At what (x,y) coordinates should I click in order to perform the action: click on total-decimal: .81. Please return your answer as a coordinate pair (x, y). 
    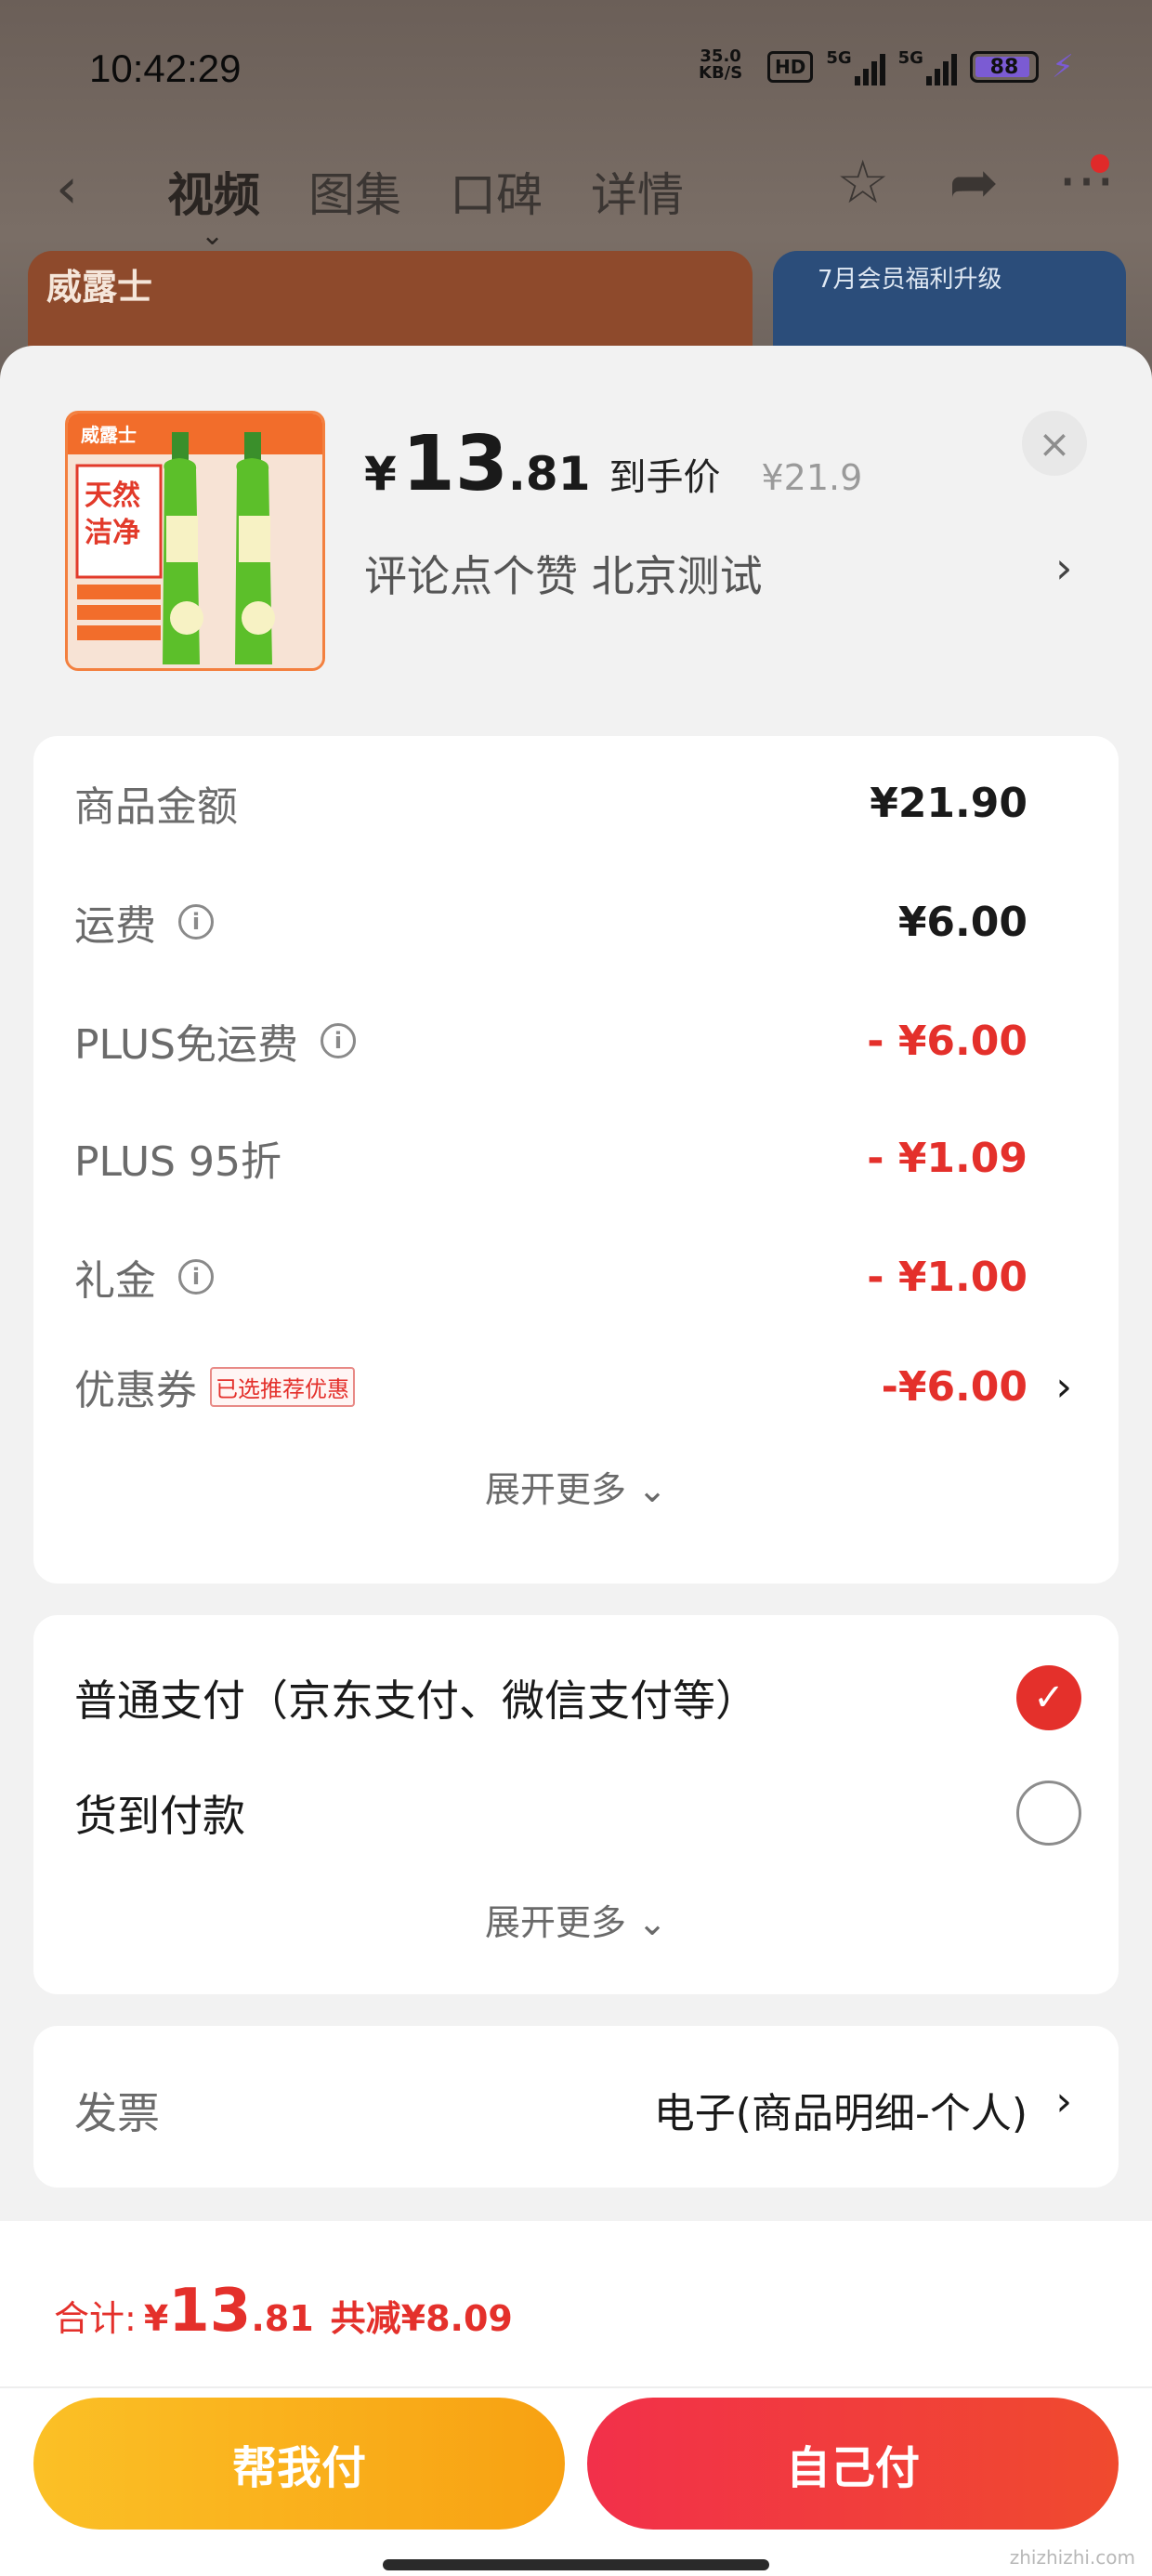
    Looking at the image, I should click on (282, 2318).